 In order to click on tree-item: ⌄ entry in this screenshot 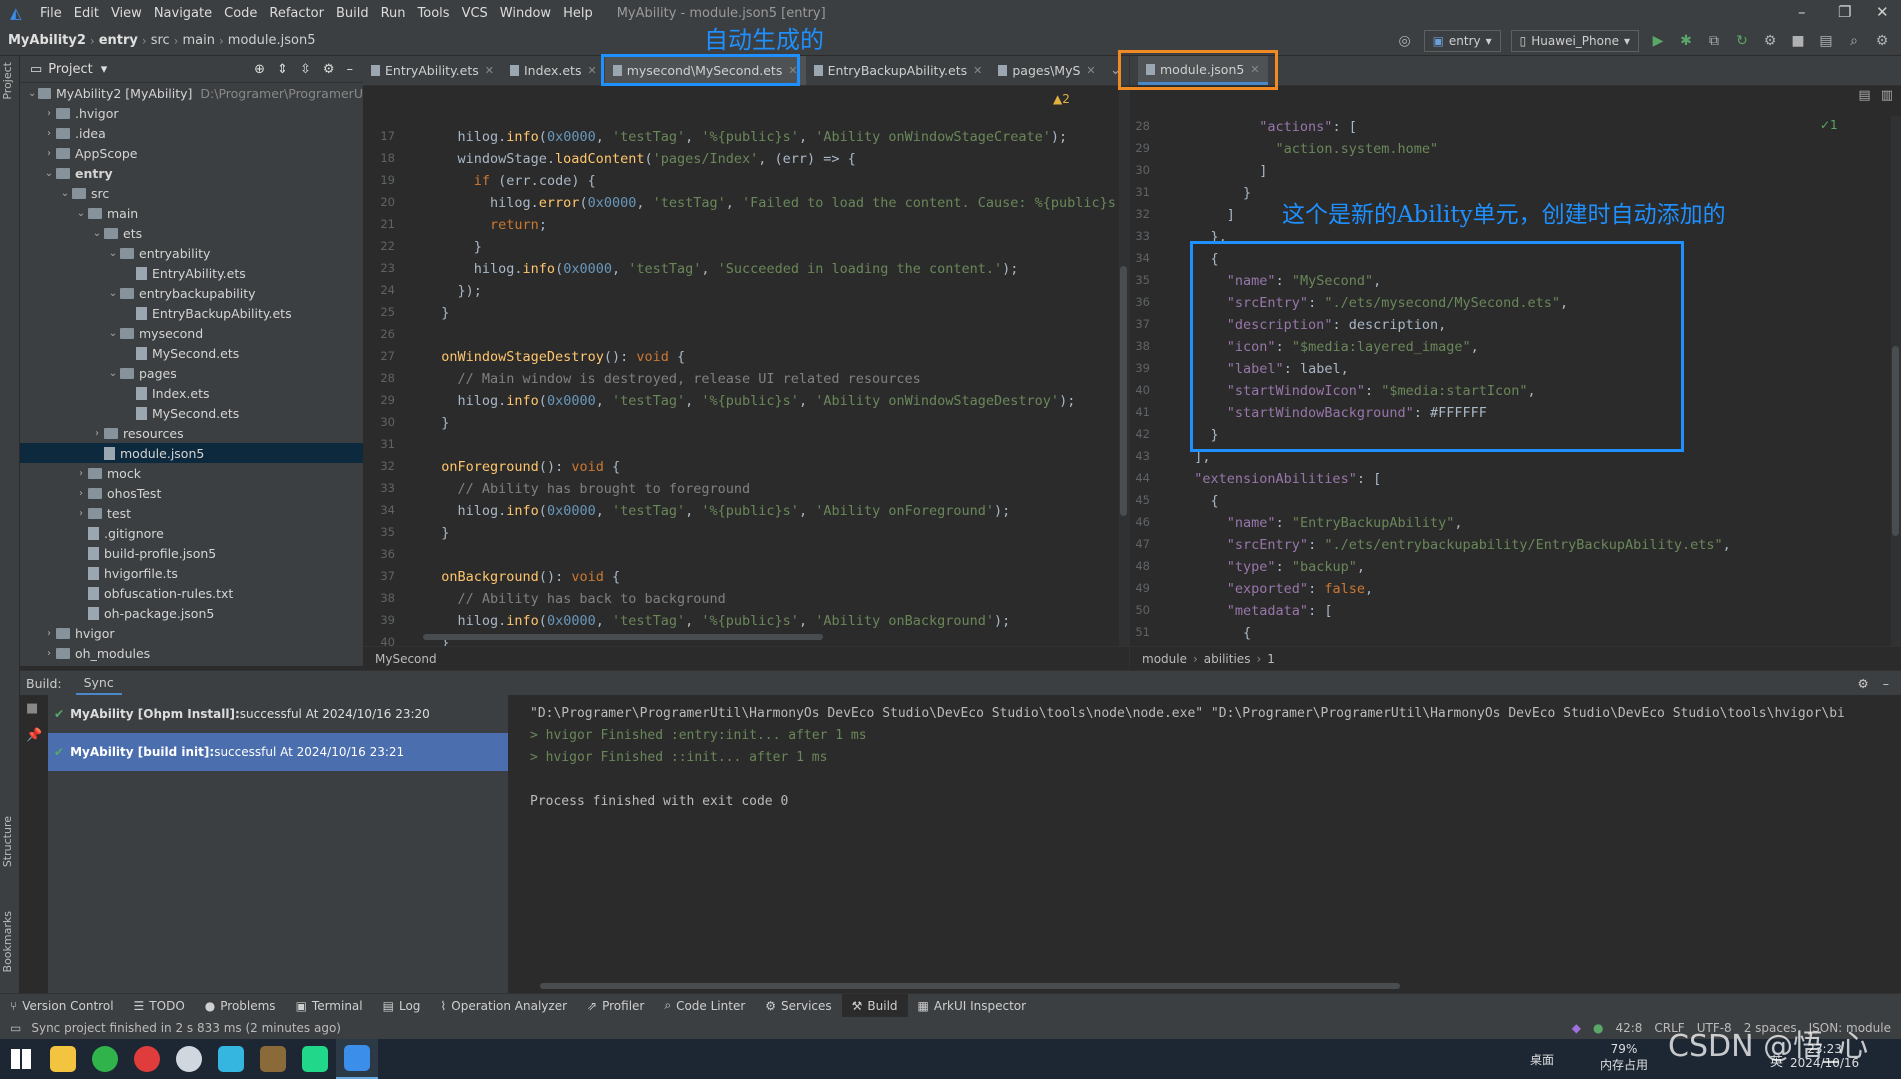, I will do `click(191, 173)`.